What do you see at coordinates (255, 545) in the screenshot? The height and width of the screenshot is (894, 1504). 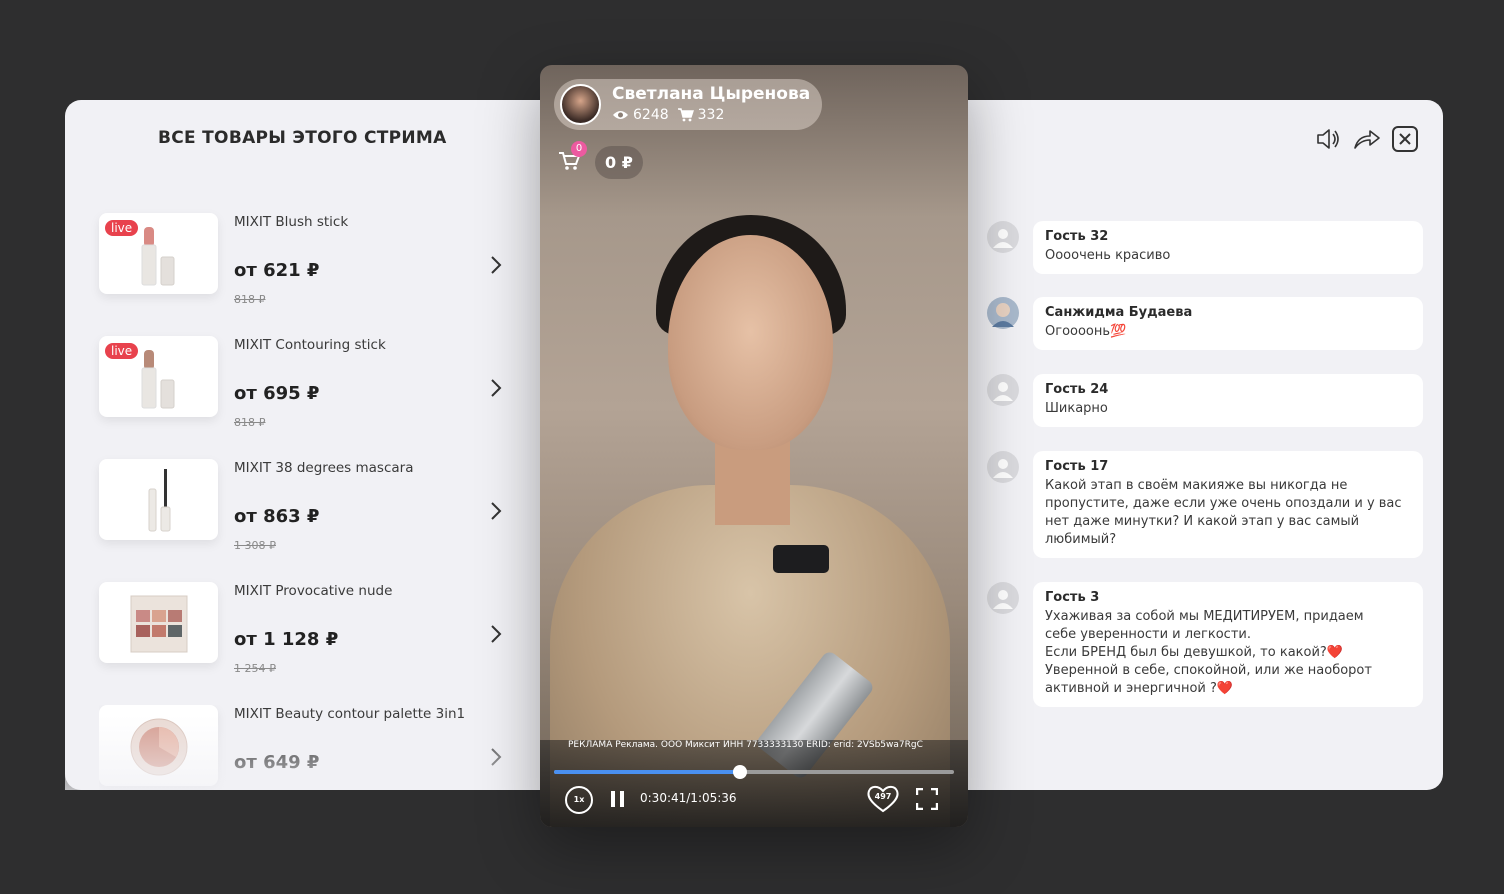 I see `product-old-price: 1 308 ₽` at bounding box center [255, 545].